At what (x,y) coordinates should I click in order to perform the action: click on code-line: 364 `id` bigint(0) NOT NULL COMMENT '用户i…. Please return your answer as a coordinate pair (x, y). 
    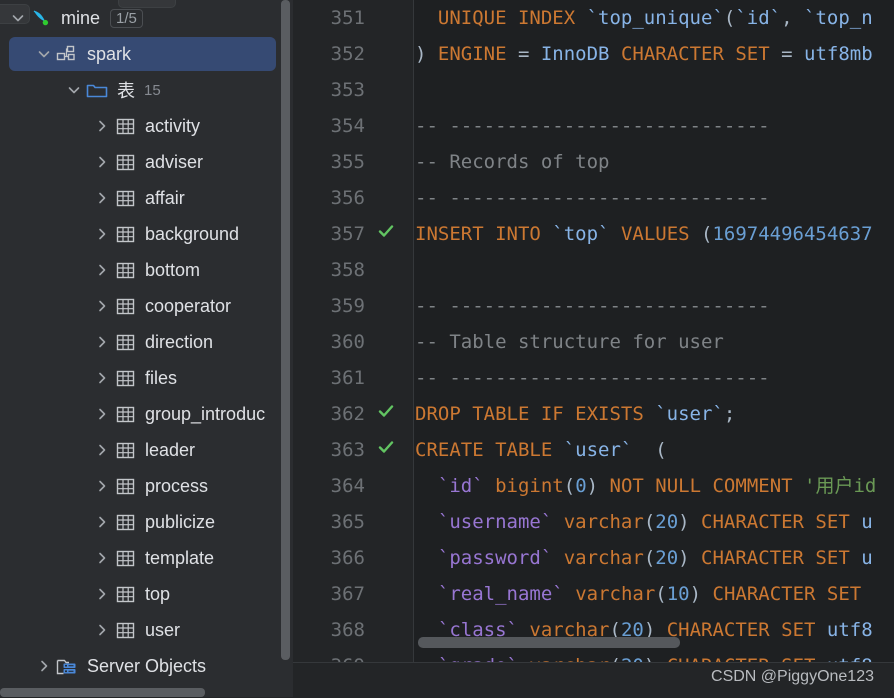
    Looking at the image, I should click on (593, 486).